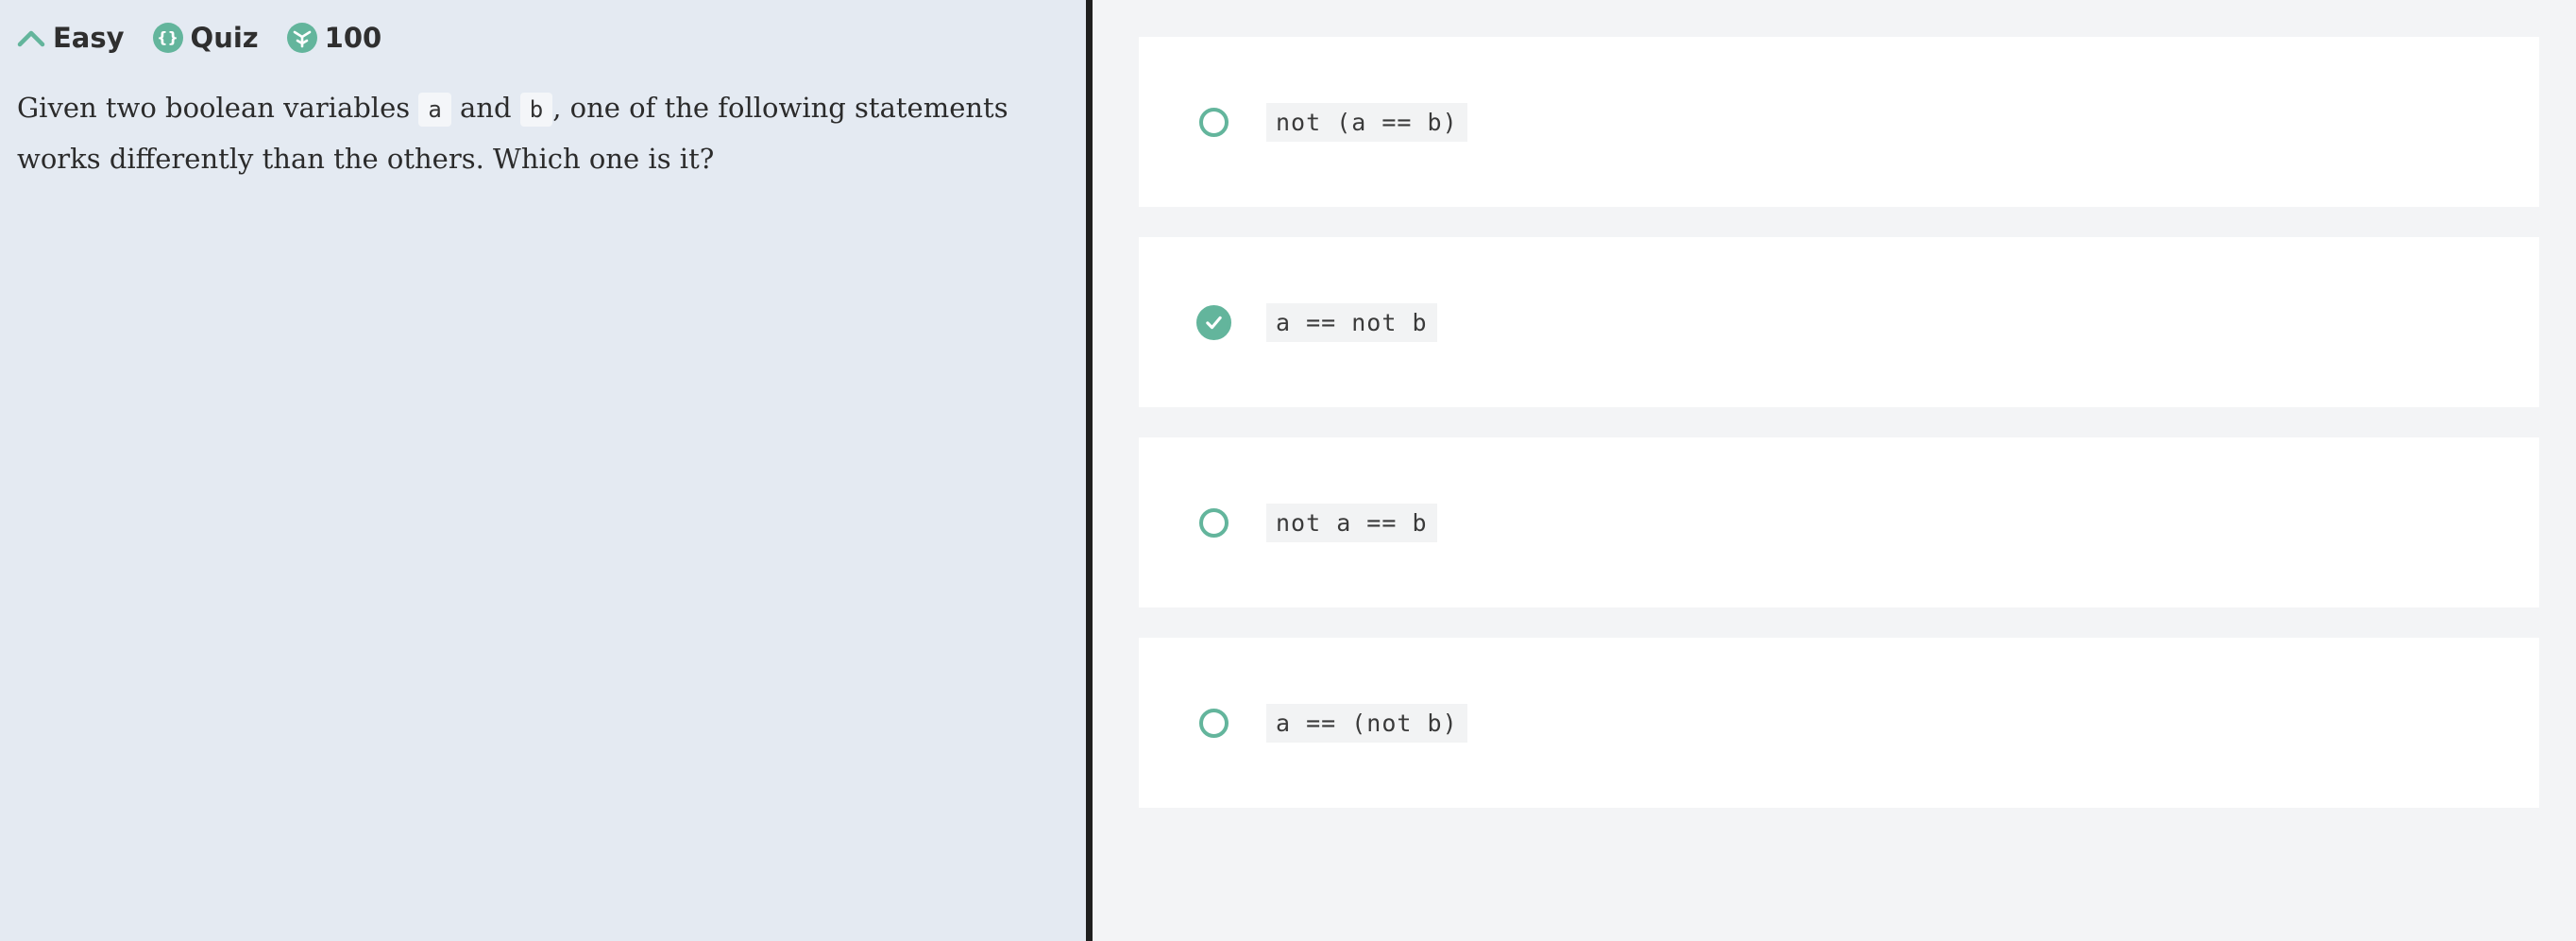 The height and width of the screenshot is (941, 2576). Describe the element at coordinates (1351, 322) in the screenshot. I see `answer-option-code: a == not b` at that location.